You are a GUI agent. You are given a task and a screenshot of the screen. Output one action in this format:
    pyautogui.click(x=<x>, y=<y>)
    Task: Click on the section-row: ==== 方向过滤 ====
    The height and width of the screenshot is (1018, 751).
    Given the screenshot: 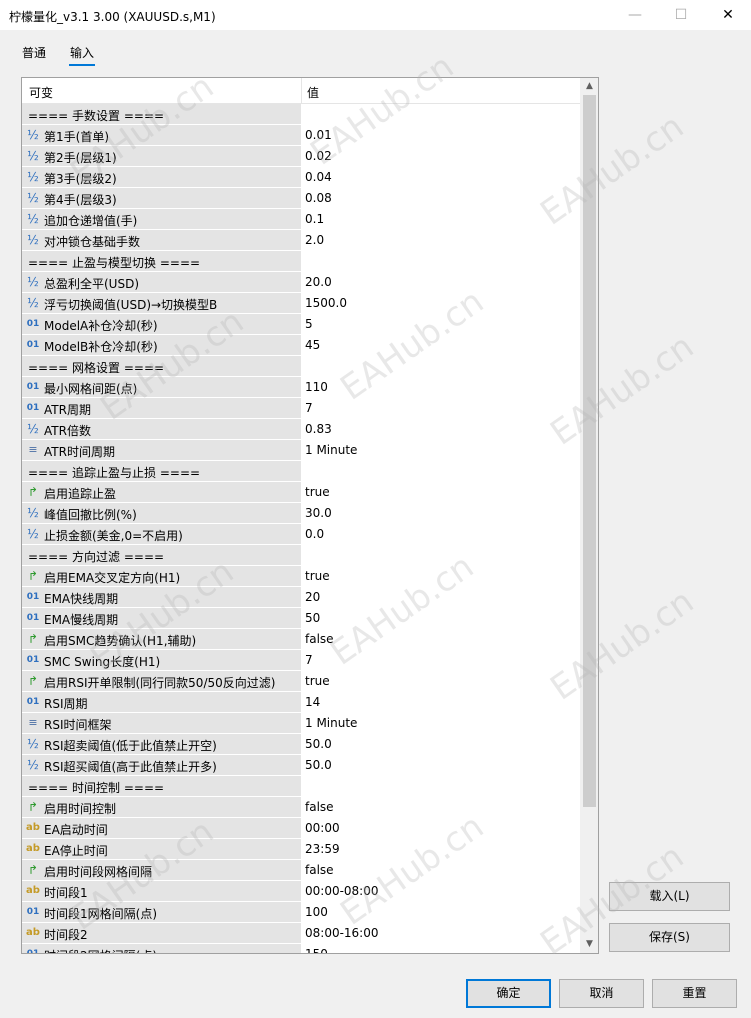 What is the action you would take?
    pyautogui.click(x=301, y=555)
    